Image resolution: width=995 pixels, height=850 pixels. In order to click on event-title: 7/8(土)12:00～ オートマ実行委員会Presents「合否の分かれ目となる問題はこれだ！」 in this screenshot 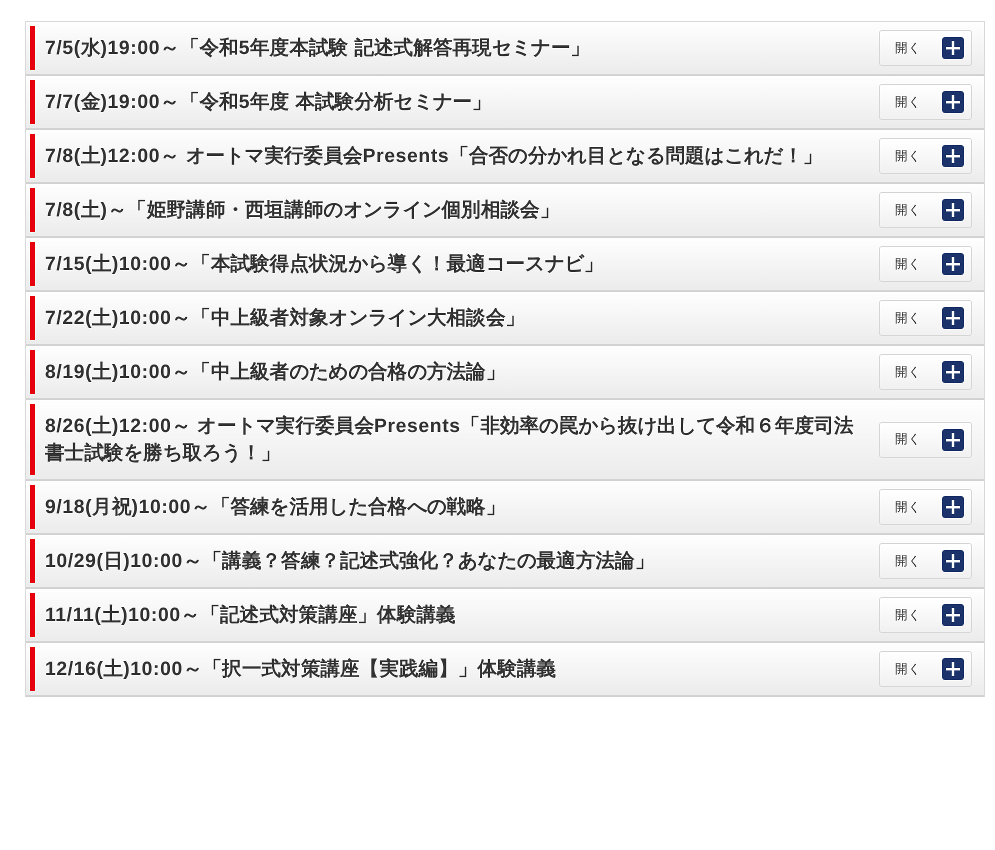, I will do `click(434, 157)`.